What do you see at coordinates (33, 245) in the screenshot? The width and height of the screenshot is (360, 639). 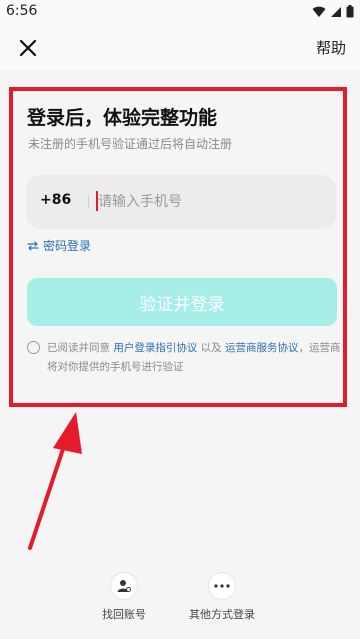 I see `swap-arrows-icon` at bounding box center [33, 245].